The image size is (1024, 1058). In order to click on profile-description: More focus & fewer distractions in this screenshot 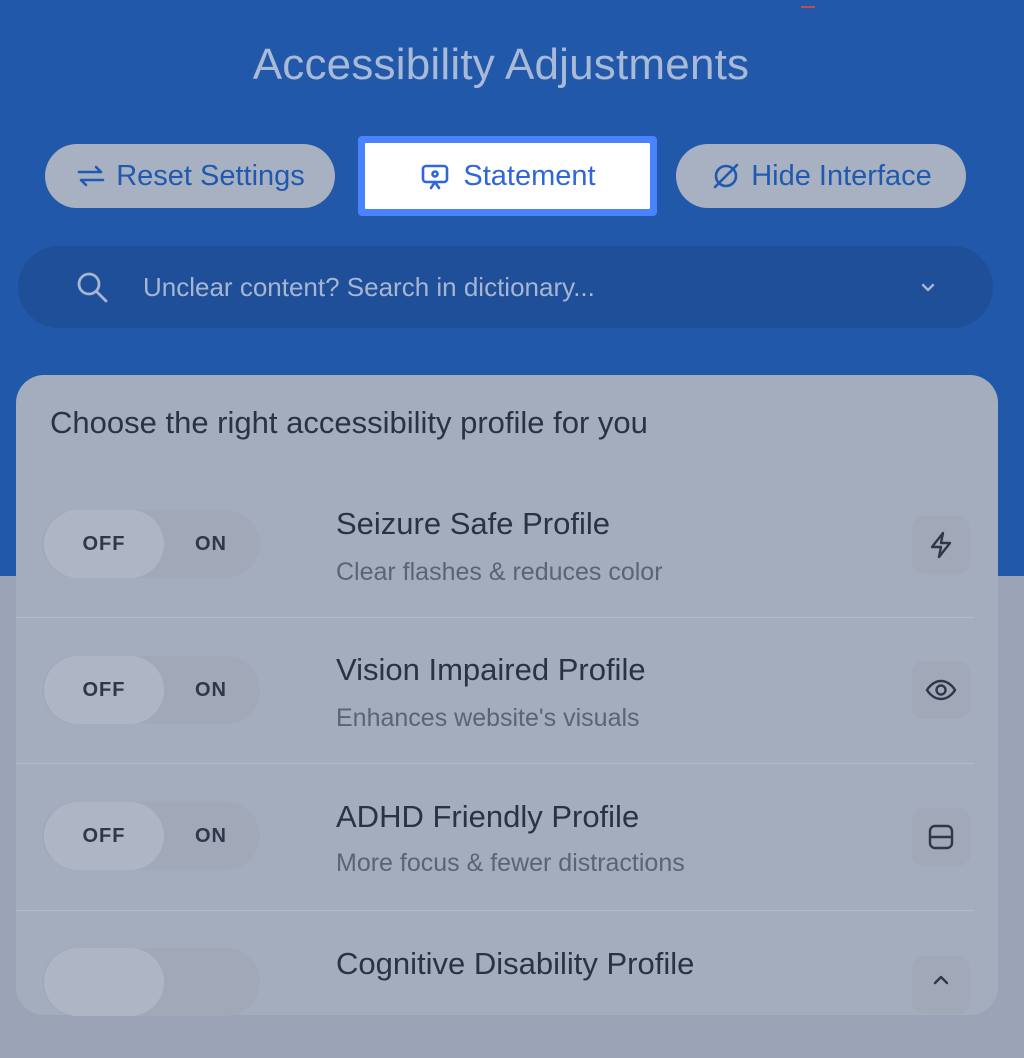, I will do `click(510, 863)`.